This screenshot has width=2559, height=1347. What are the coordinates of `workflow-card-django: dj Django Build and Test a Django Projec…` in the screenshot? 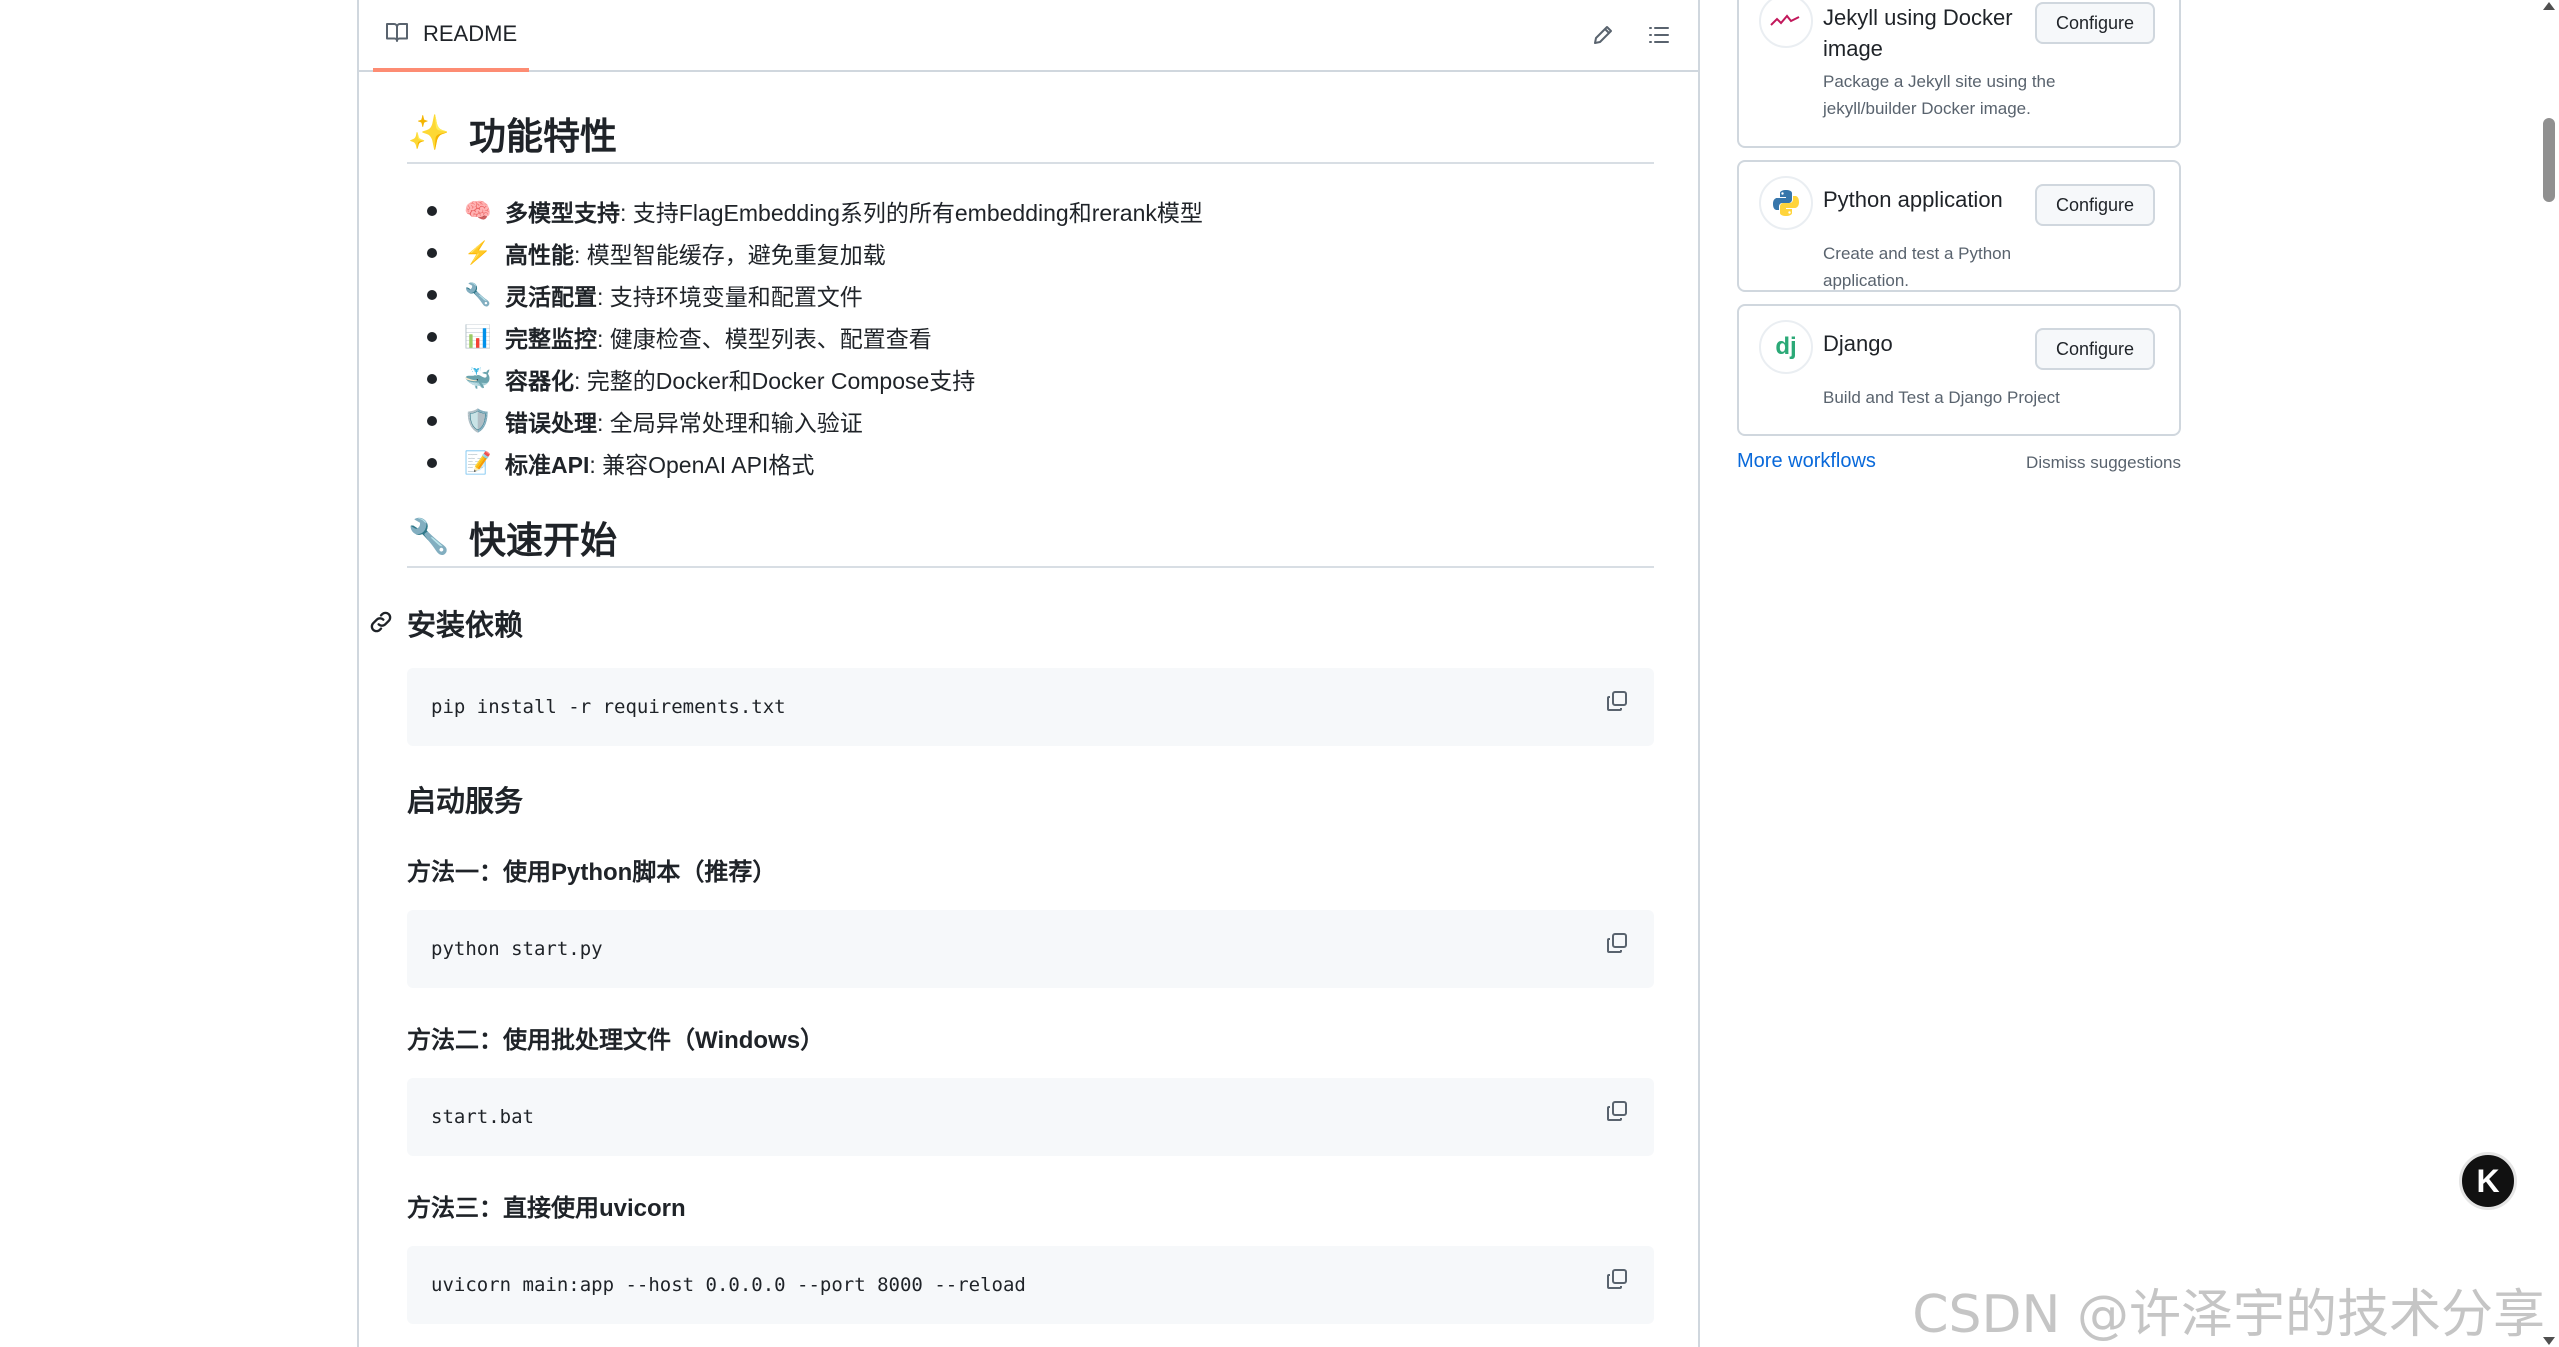 It's located at (1959, 370).